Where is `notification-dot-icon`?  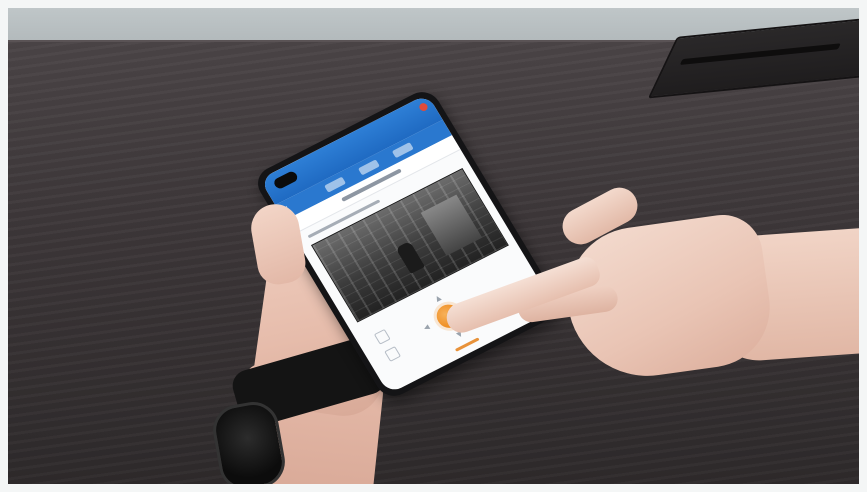 notification-dot-icon is located at coordinates (423, 107).